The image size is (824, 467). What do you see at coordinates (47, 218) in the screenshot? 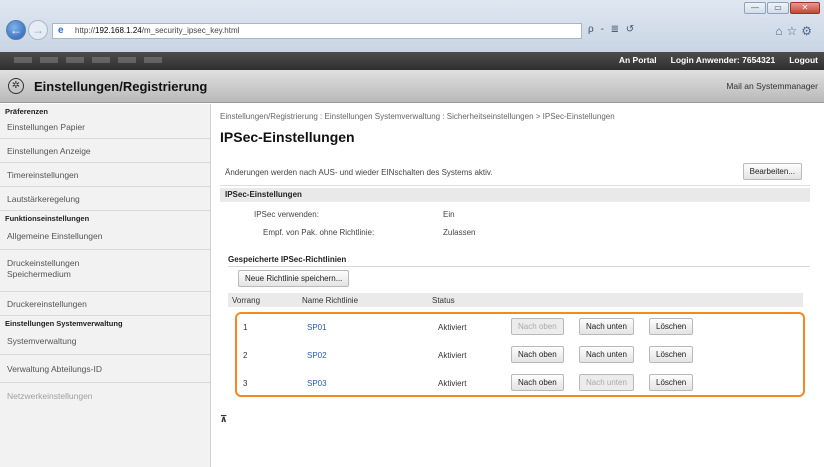
I see `sidebar-heading-function-settings: Funktionseinstellungen` at bounding box center [47, 218].